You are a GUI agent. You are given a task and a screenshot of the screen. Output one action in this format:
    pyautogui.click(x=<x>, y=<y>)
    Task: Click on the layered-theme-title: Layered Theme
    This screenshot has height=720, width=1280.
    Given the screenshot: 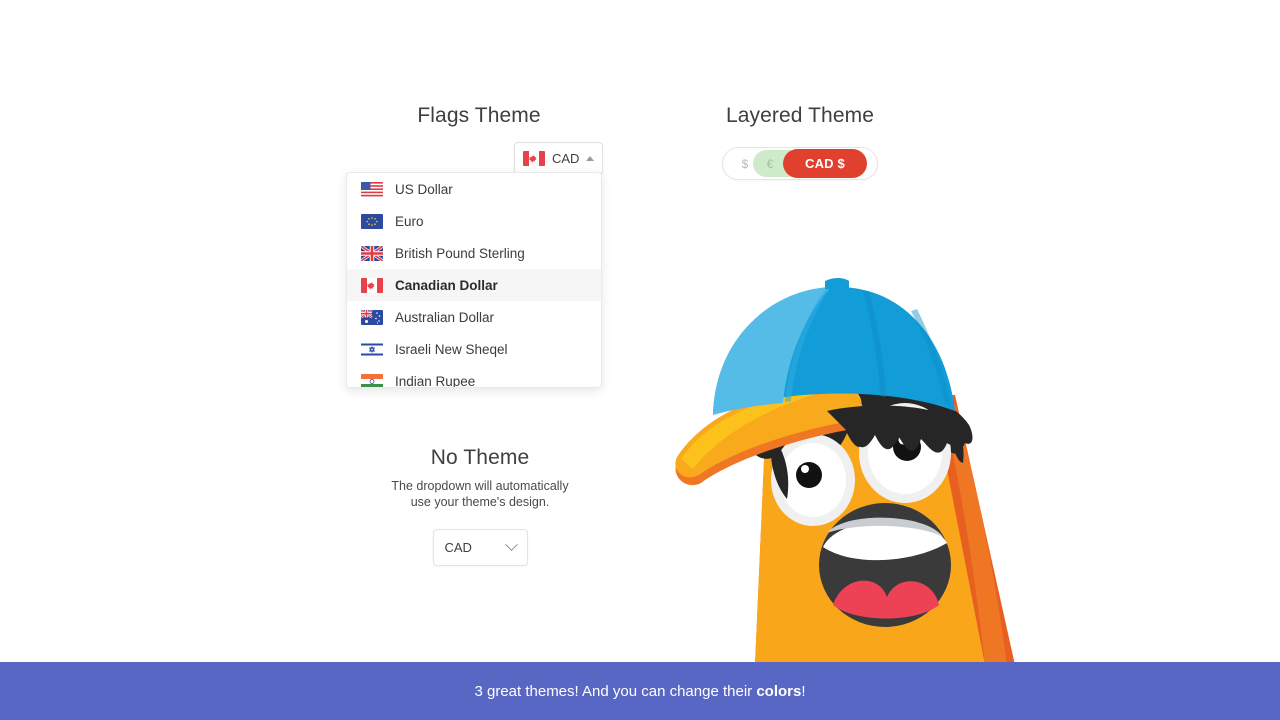 What is the action you would take?
    pyautogui.click(x=799, y=115)
    